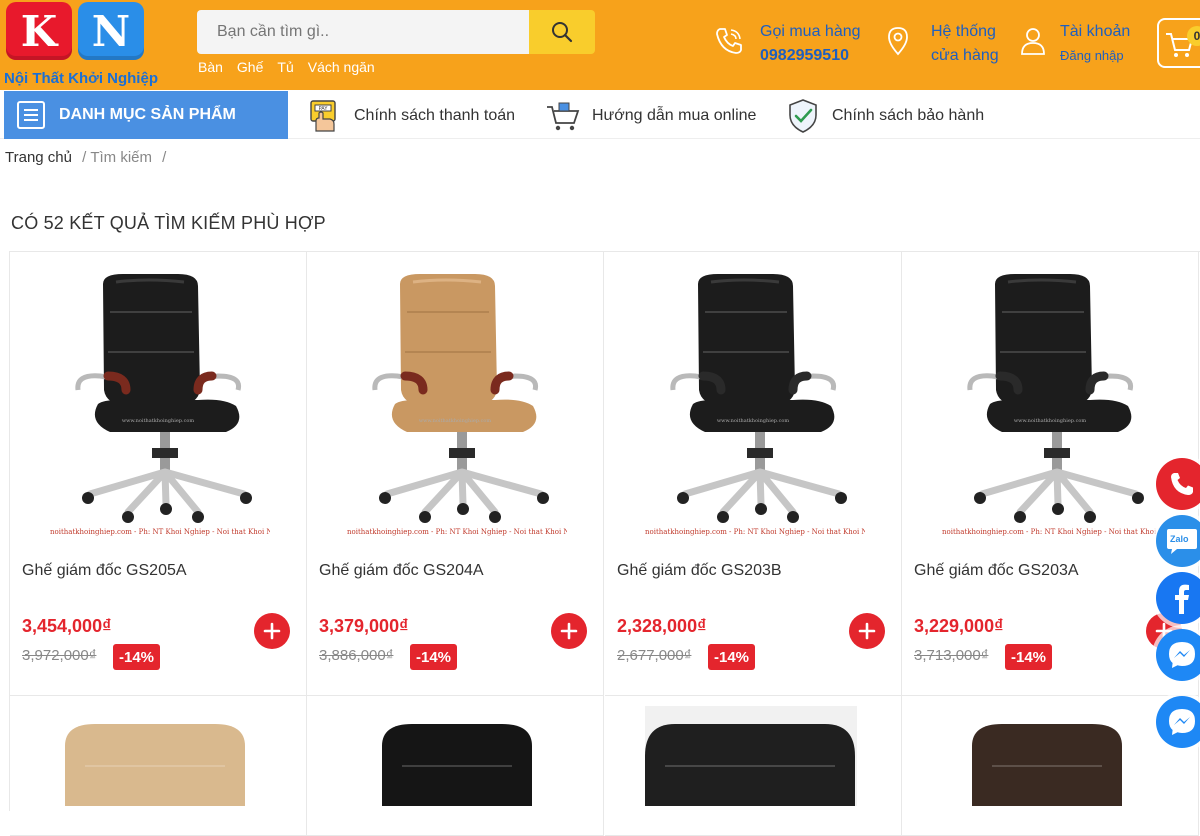 The image size is (1200, 836). I want to click on hotline-number: 0982959510, so click(810, 56).